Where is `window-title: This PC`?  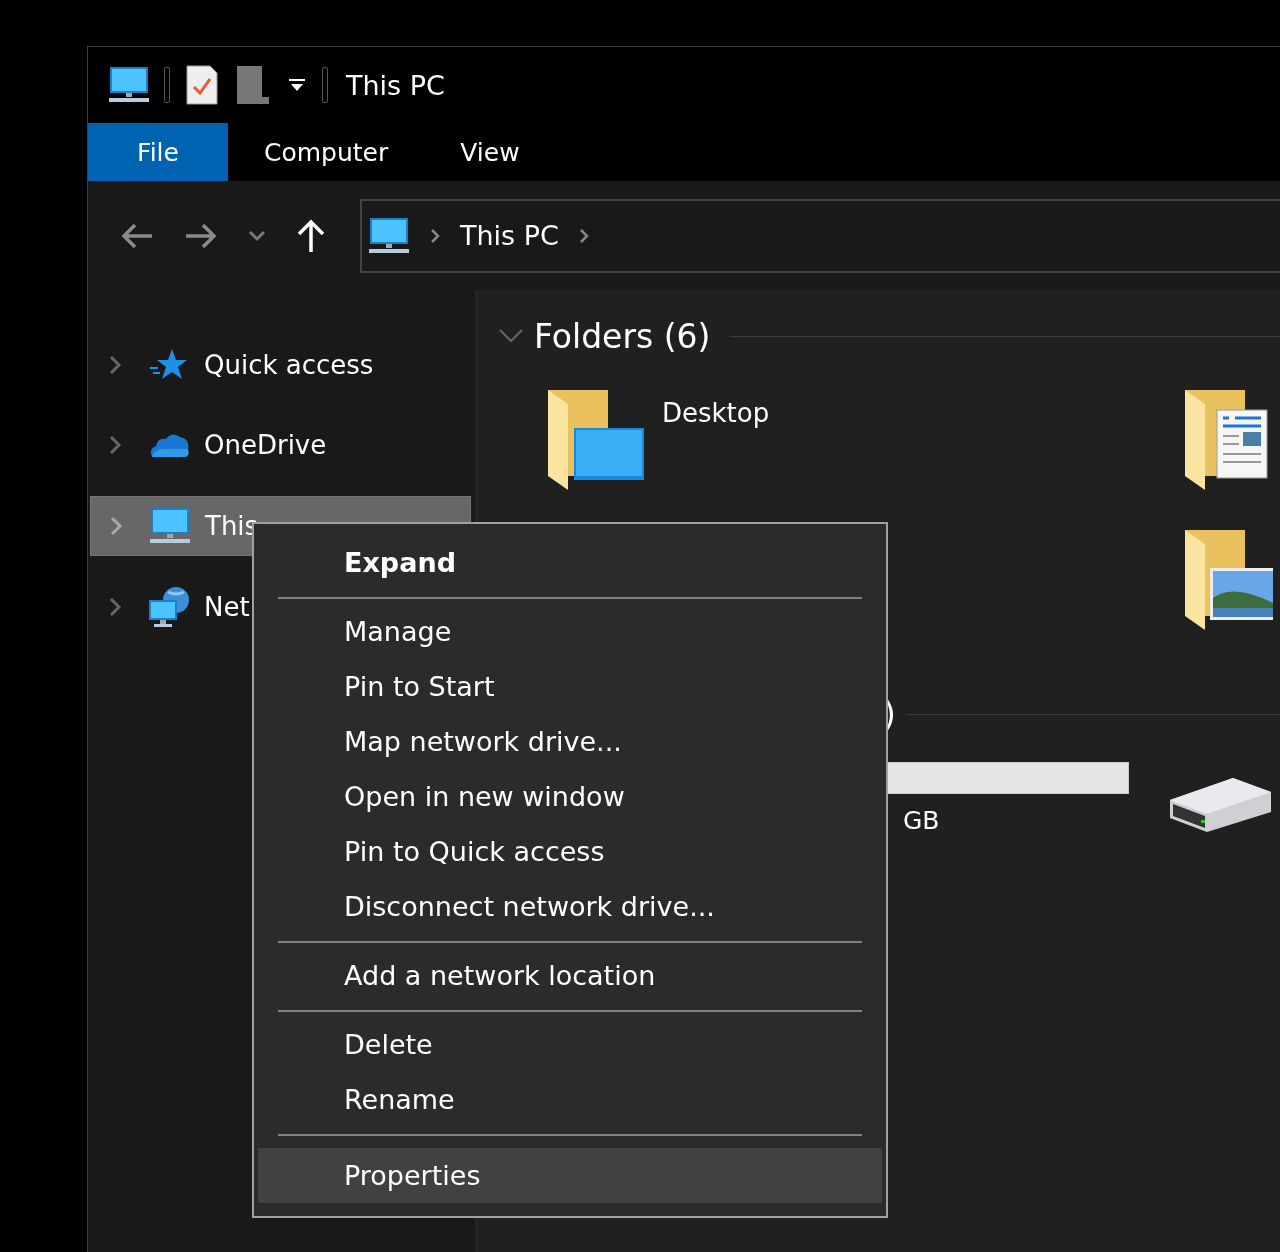 window-title: This PC is located at coordinates (395, 85).